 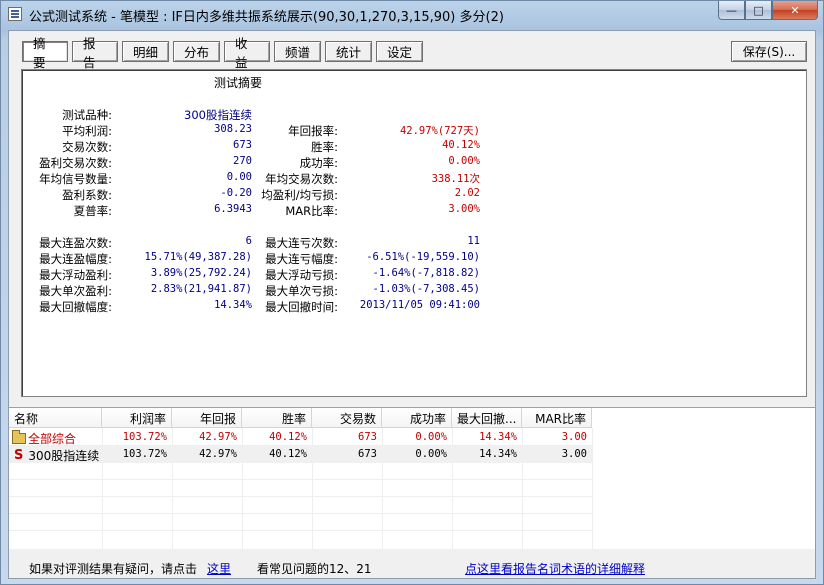 I want to click on value-win-rate: 40.12%, so click(x=461, y=145).